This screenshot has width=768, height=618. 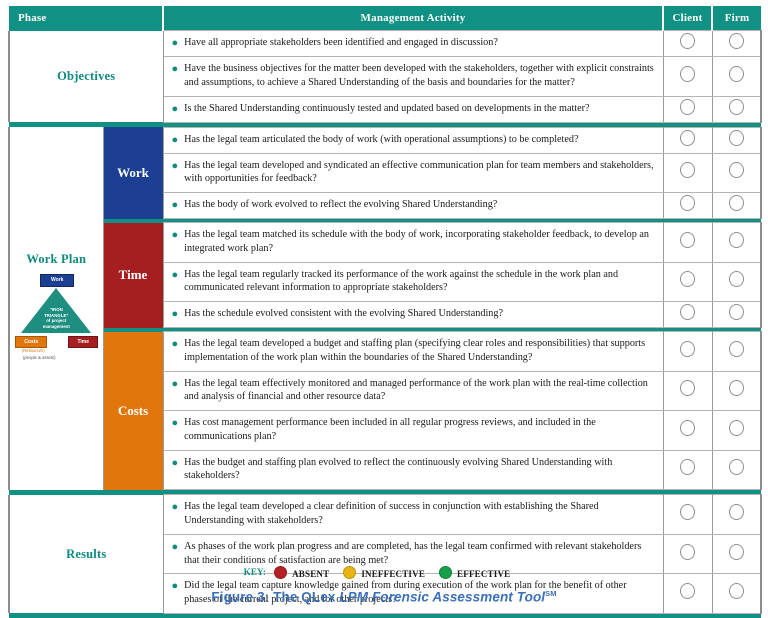 What do you see at coordinates (86, 76) in the screenshot?
I see `phase-label: Objectives` at bounding box center [86, 76].